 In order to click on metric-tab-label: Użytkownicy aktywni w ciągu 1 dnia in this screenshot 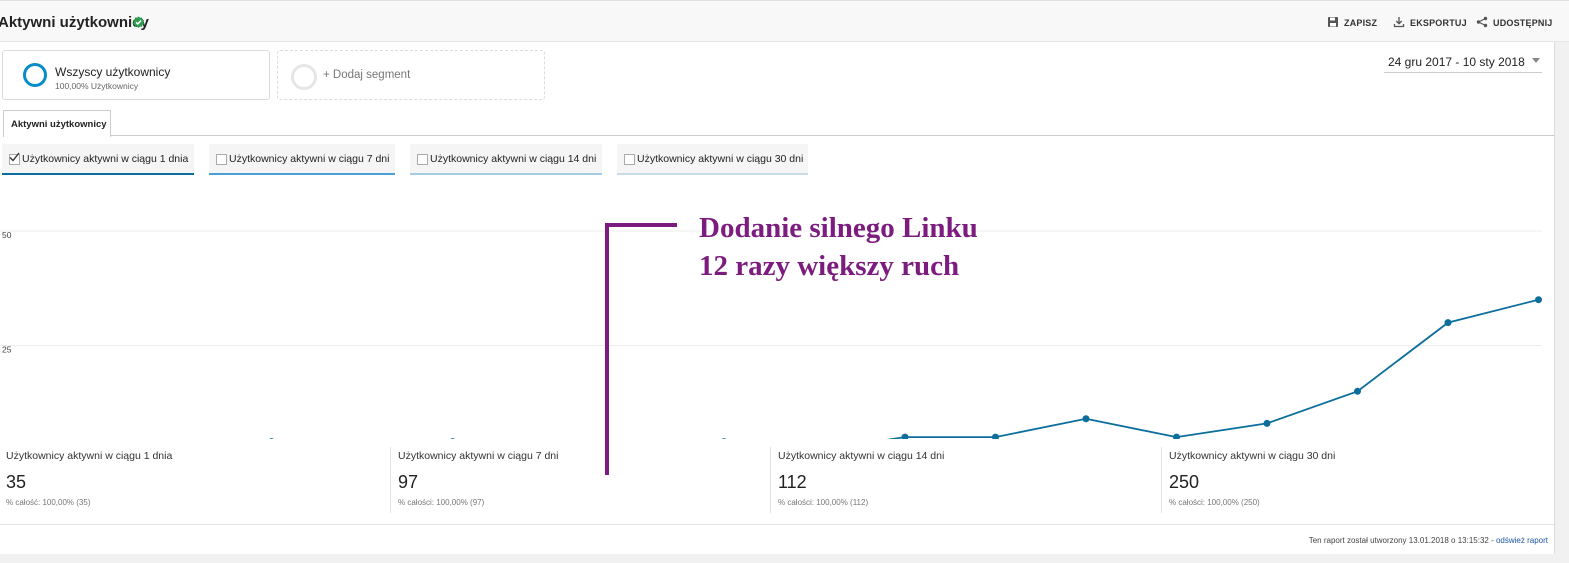, I will do `click(105, 159)`.